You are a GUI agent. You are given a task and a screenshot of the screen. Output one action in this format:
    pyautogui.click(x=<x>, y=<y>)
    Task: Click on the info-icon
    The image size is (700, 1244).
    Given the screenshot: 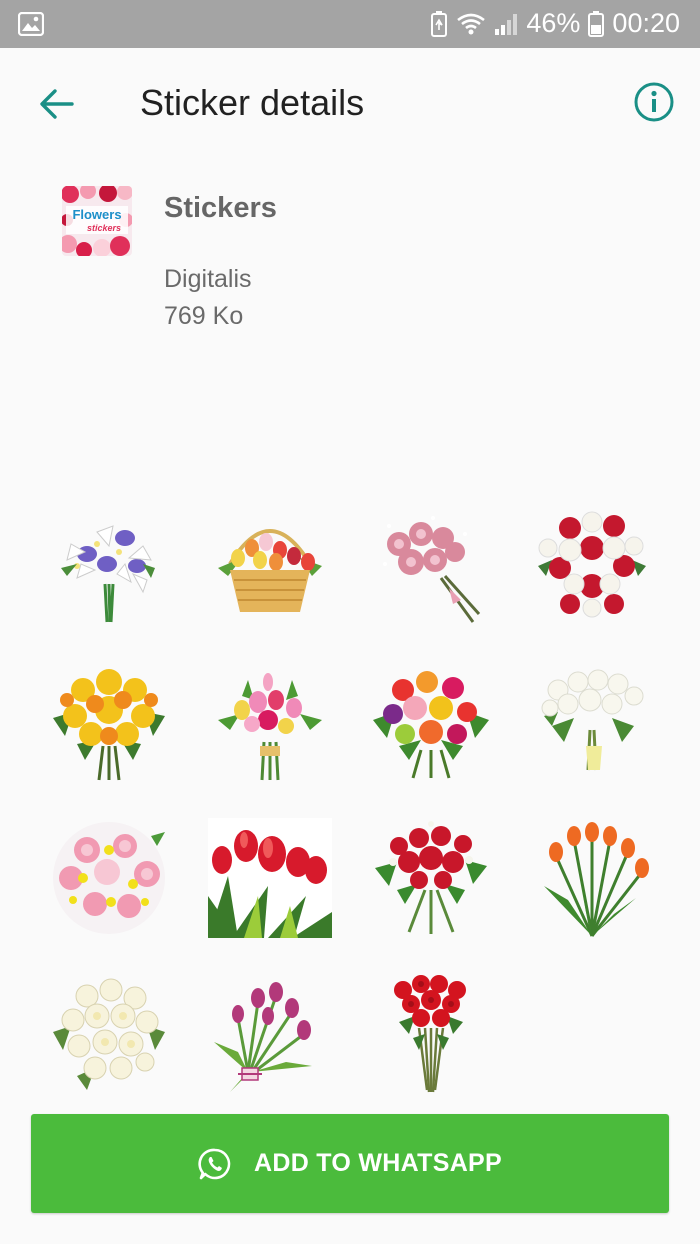 What is the action you would take?
    pyautogui.click(x=654, y=102)
    